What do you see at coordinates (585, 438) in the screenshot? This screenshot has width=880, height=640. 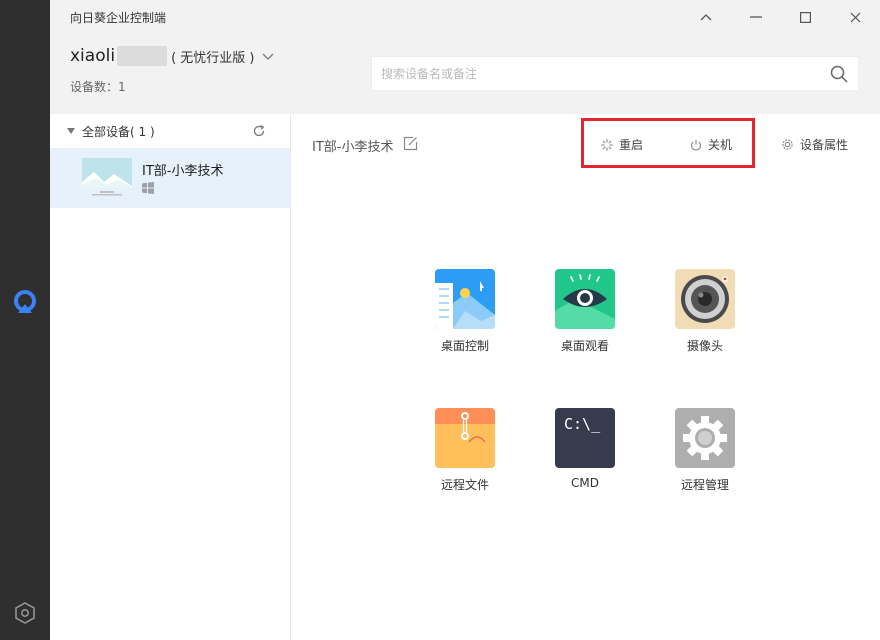 I see `terminal-icon: C:\_` at bounding box center [585, 438].